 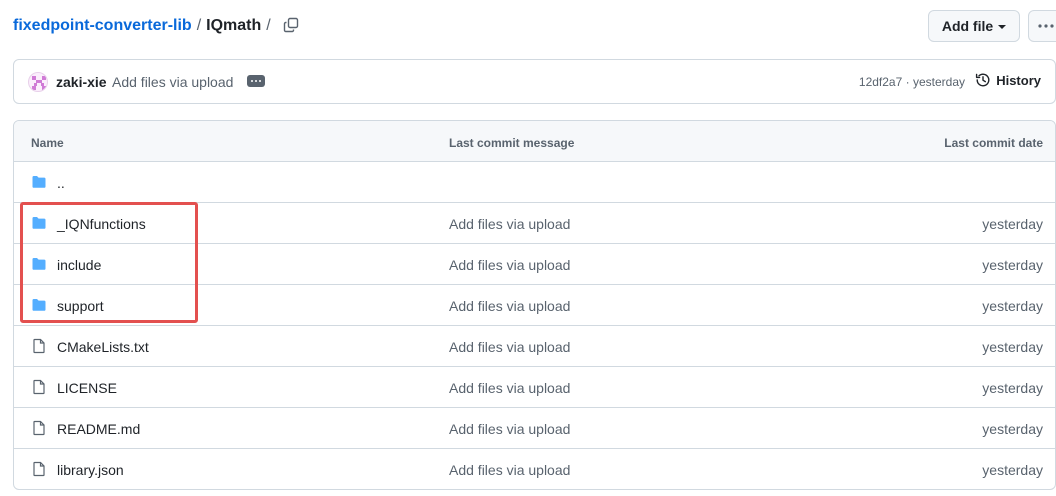 What do you see at coordinates (87, 388) in the screenshot?
I see `file-link: LICENSE` at bounding box center [87, 388].